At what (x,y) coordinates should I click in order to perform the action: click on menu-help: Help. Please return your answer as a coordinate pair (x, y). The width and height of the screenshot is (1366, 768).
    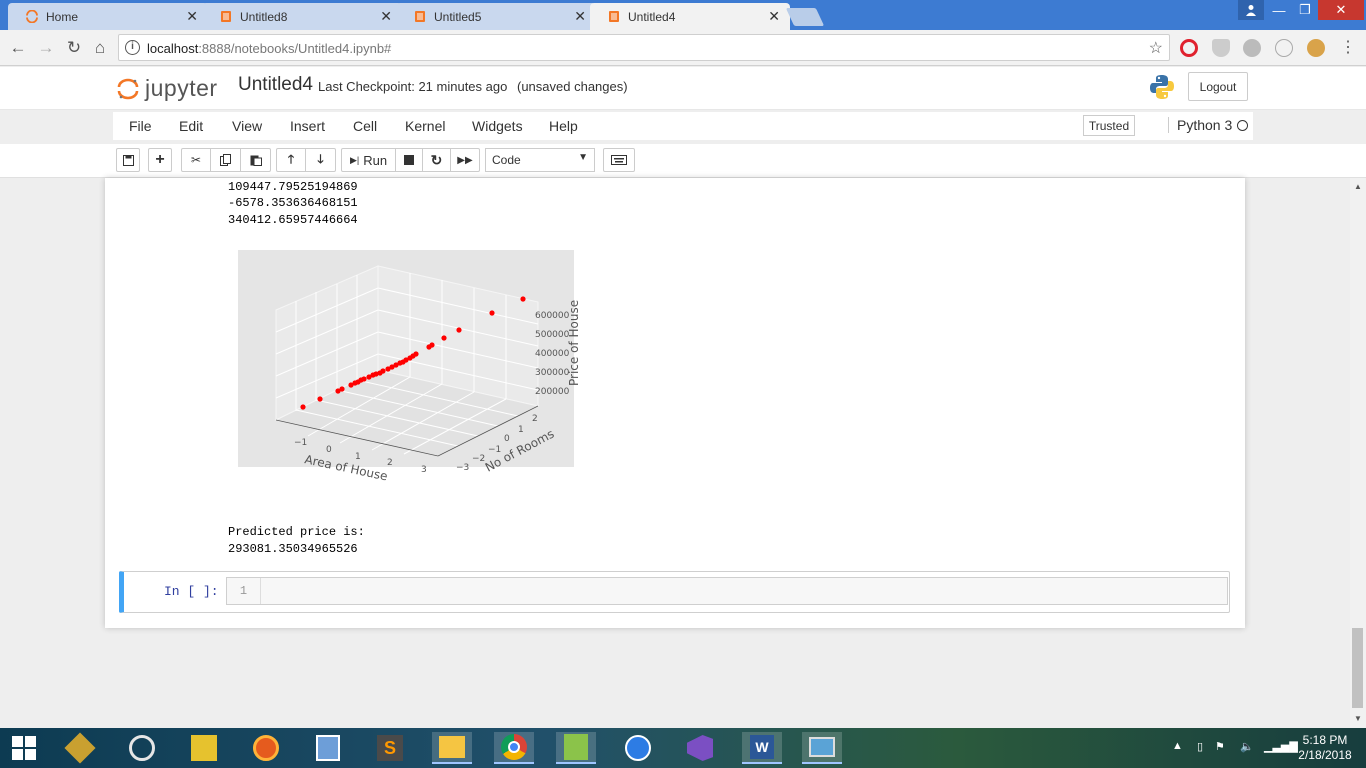
    Looking at the image, I should click on (563, 126).